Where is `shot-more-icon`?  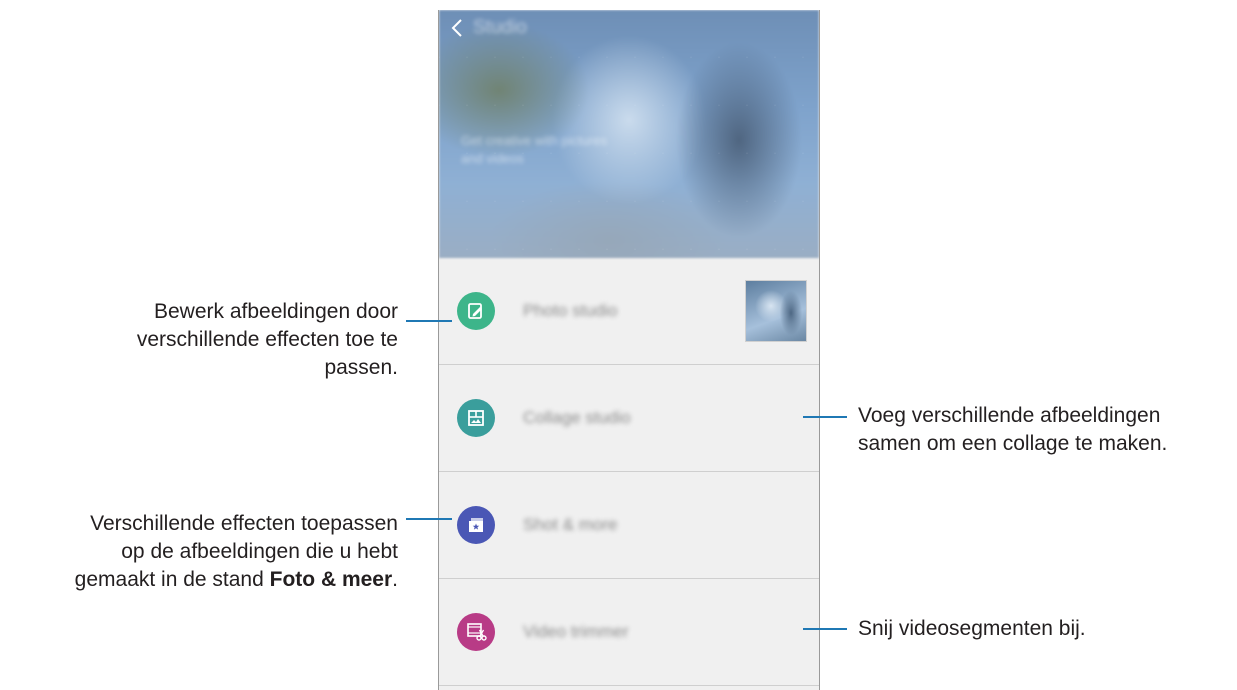 shot-more-icon is located at coordinates (476, 525).